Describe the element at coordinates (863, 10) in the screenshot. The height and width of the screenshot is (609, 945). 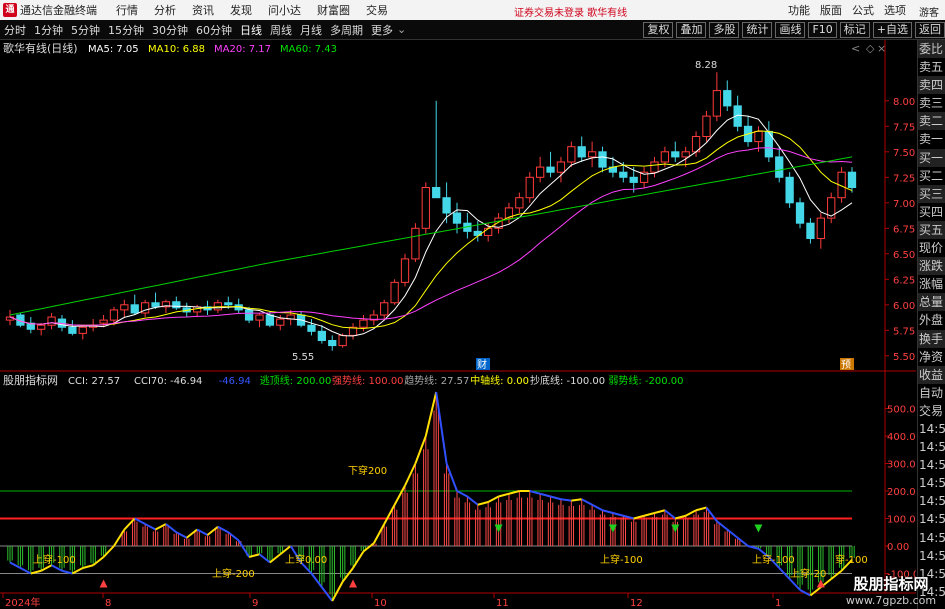
I see `menu-formula: 公式` at that location.